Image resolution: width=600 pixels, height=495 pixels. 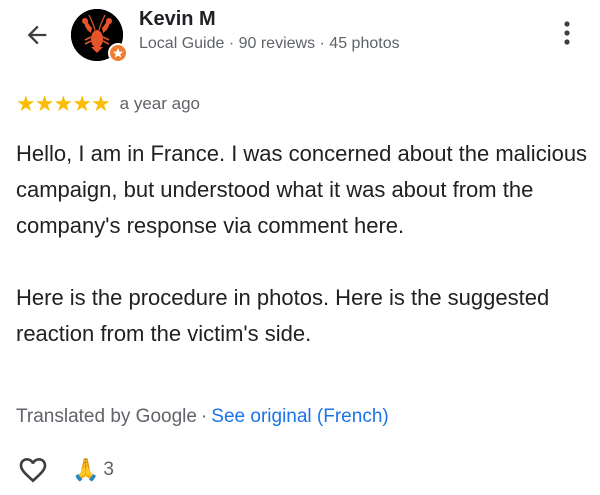 I want to click on review-date: a year ago, so click(x=160, y=103).